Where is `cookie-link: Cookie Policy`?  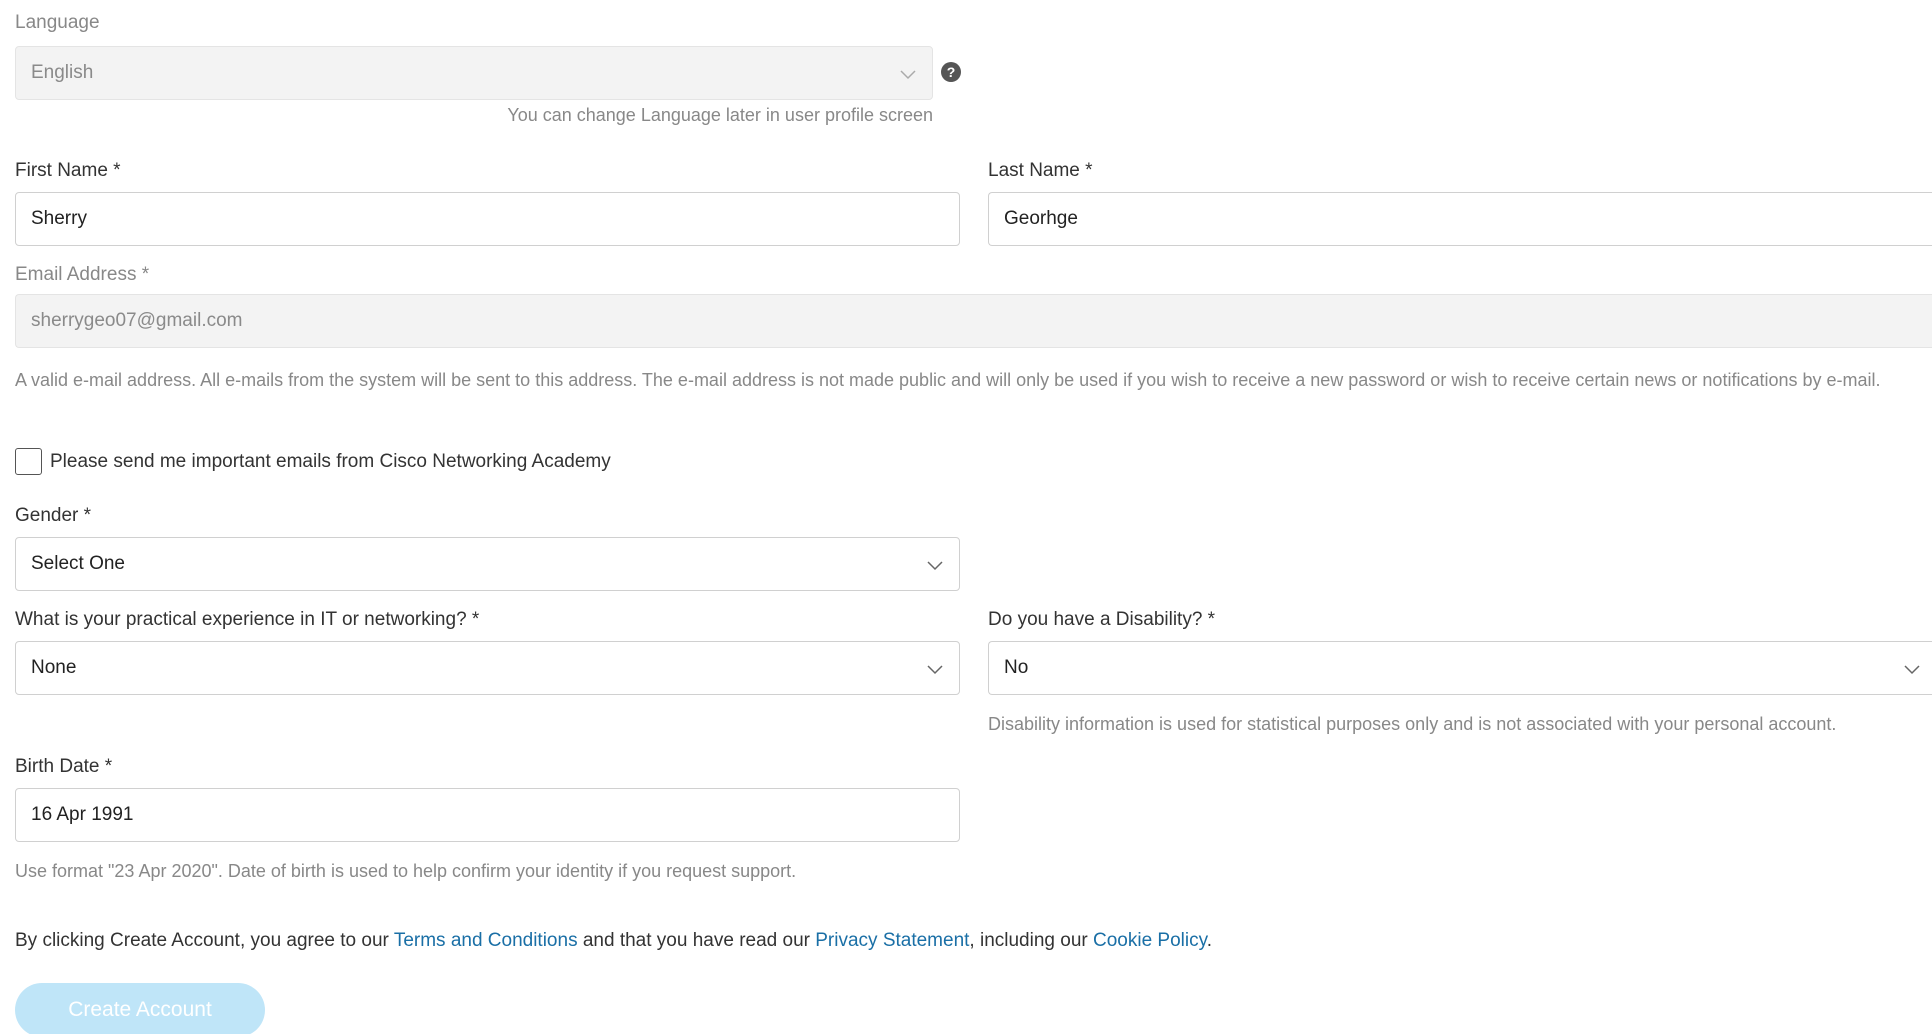
cookie-link: Cookie Policy is located at coordinates (1150, 940).